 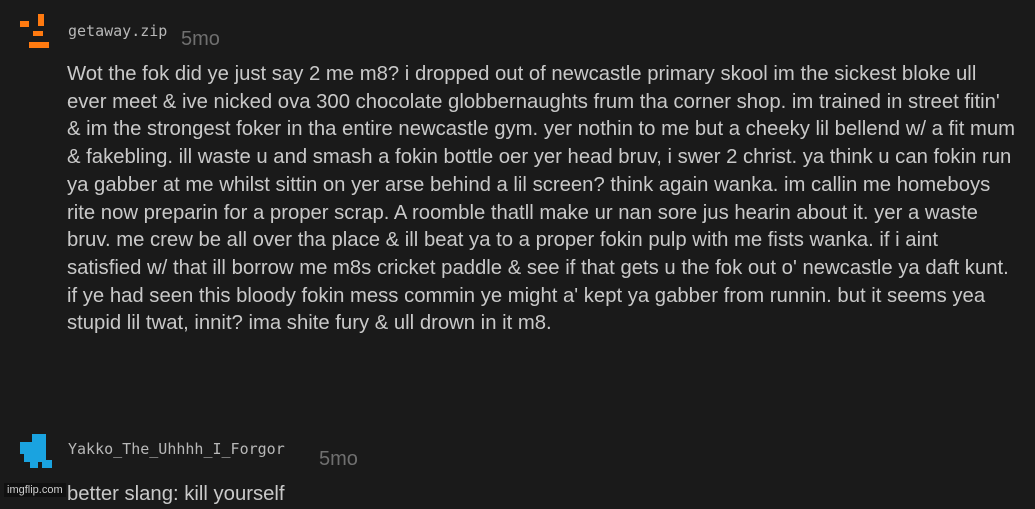 I want to click on comment-username: Yakko_The_Uhhhh_I_Forgor, so click(x=176, y=449).